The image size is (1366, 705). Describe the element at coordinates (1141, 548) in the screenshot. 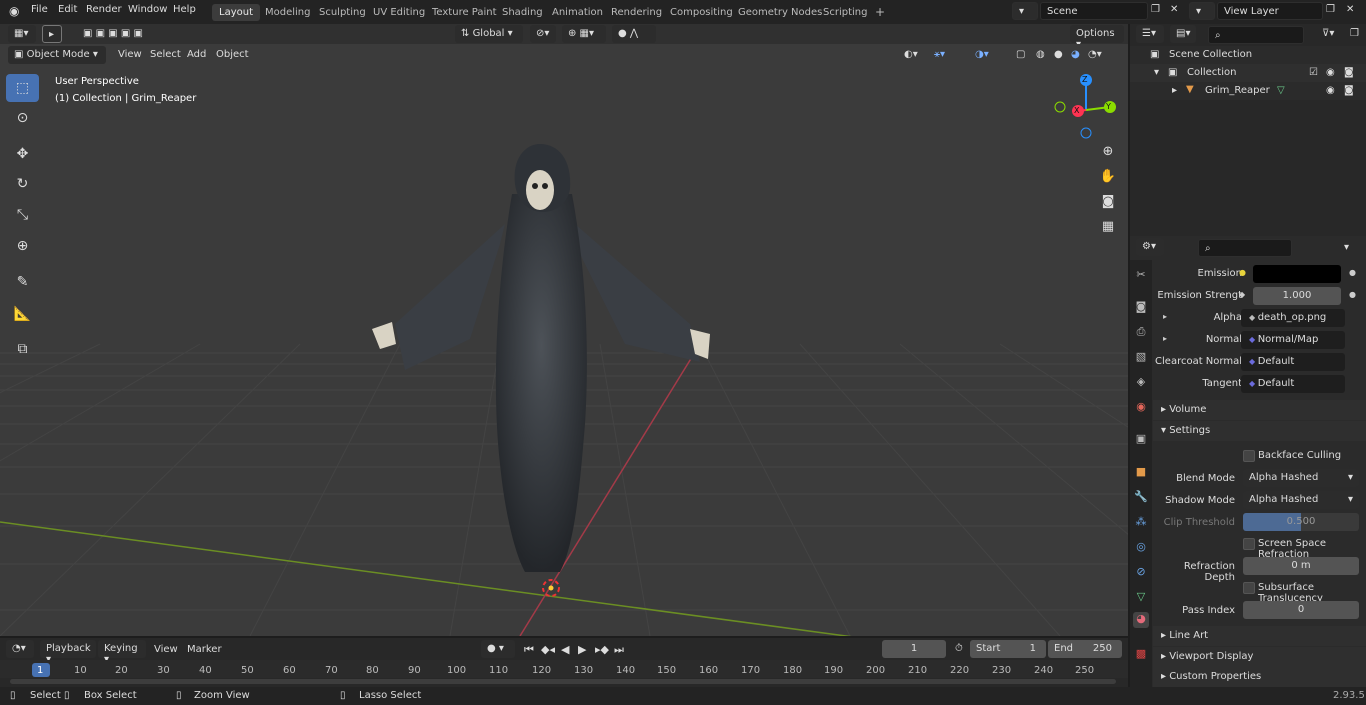

I see `physics-tab-icon: ◎` at that location.